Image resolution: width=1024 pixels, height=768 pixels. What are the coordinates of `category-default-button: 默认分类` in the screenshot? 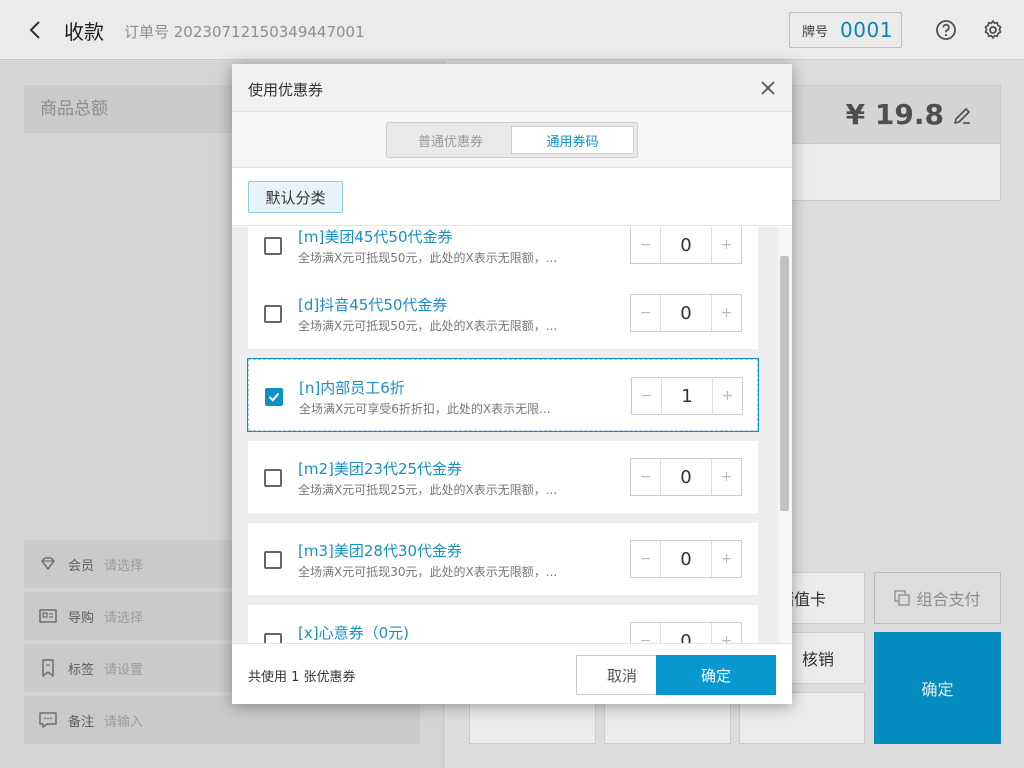 It's located at (295, 197).